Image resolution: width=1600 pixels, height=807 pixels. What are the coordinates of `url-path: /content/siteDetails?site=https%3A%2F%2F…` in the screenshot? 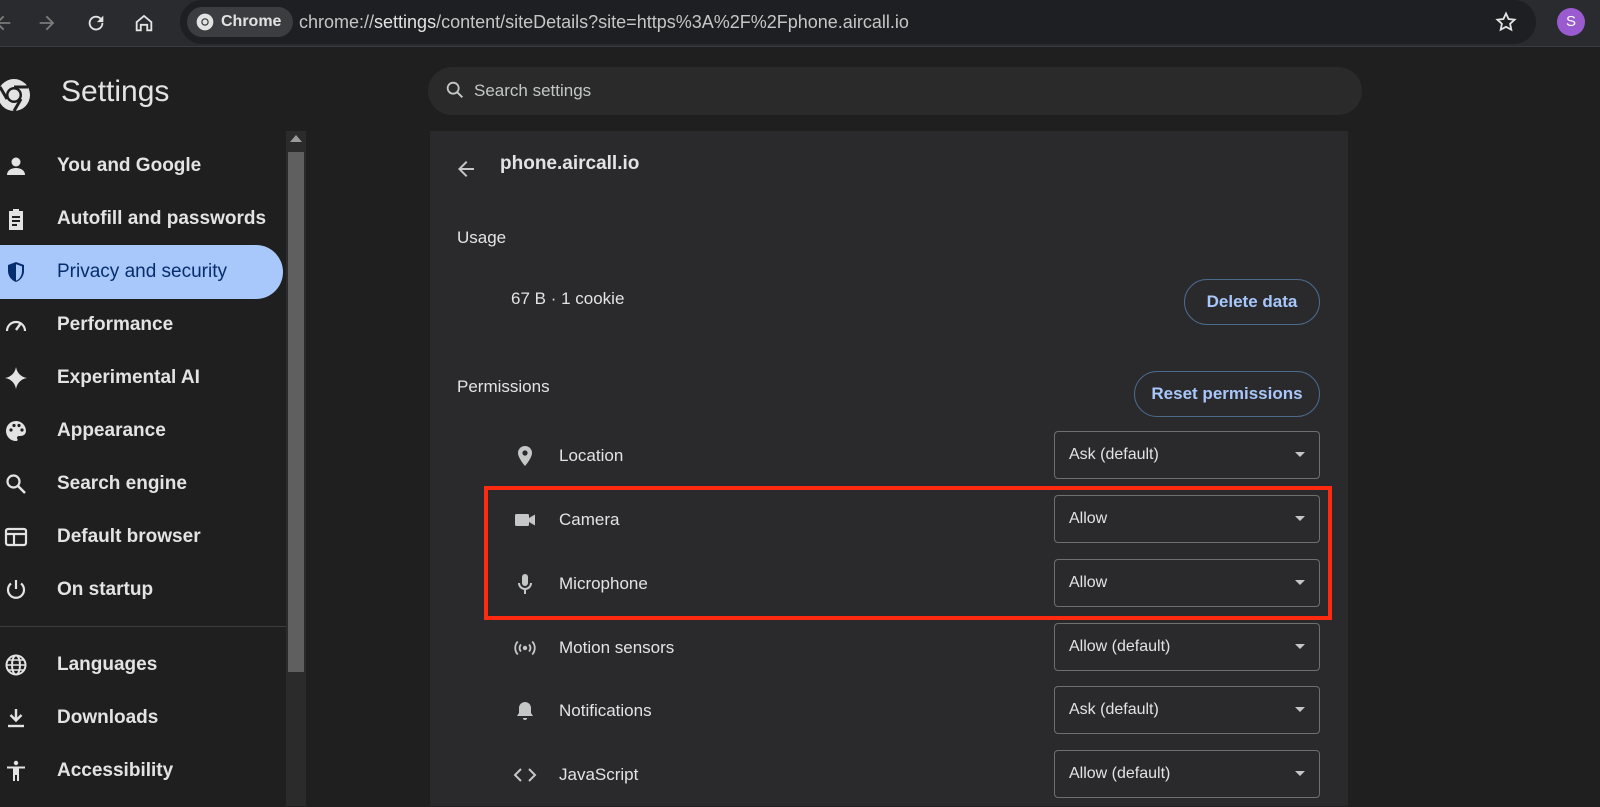 It's located at (672, 22).